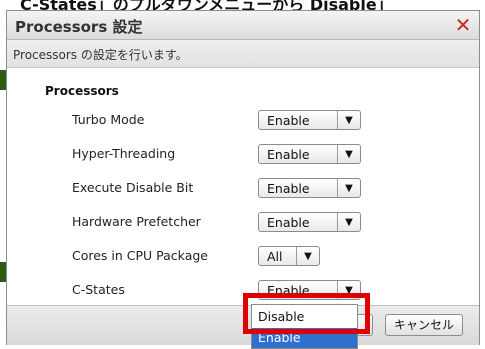 This screenshot has height=349, width=485. I want to click on hardware-prefetcher-value: Enable, so click(288, 222).